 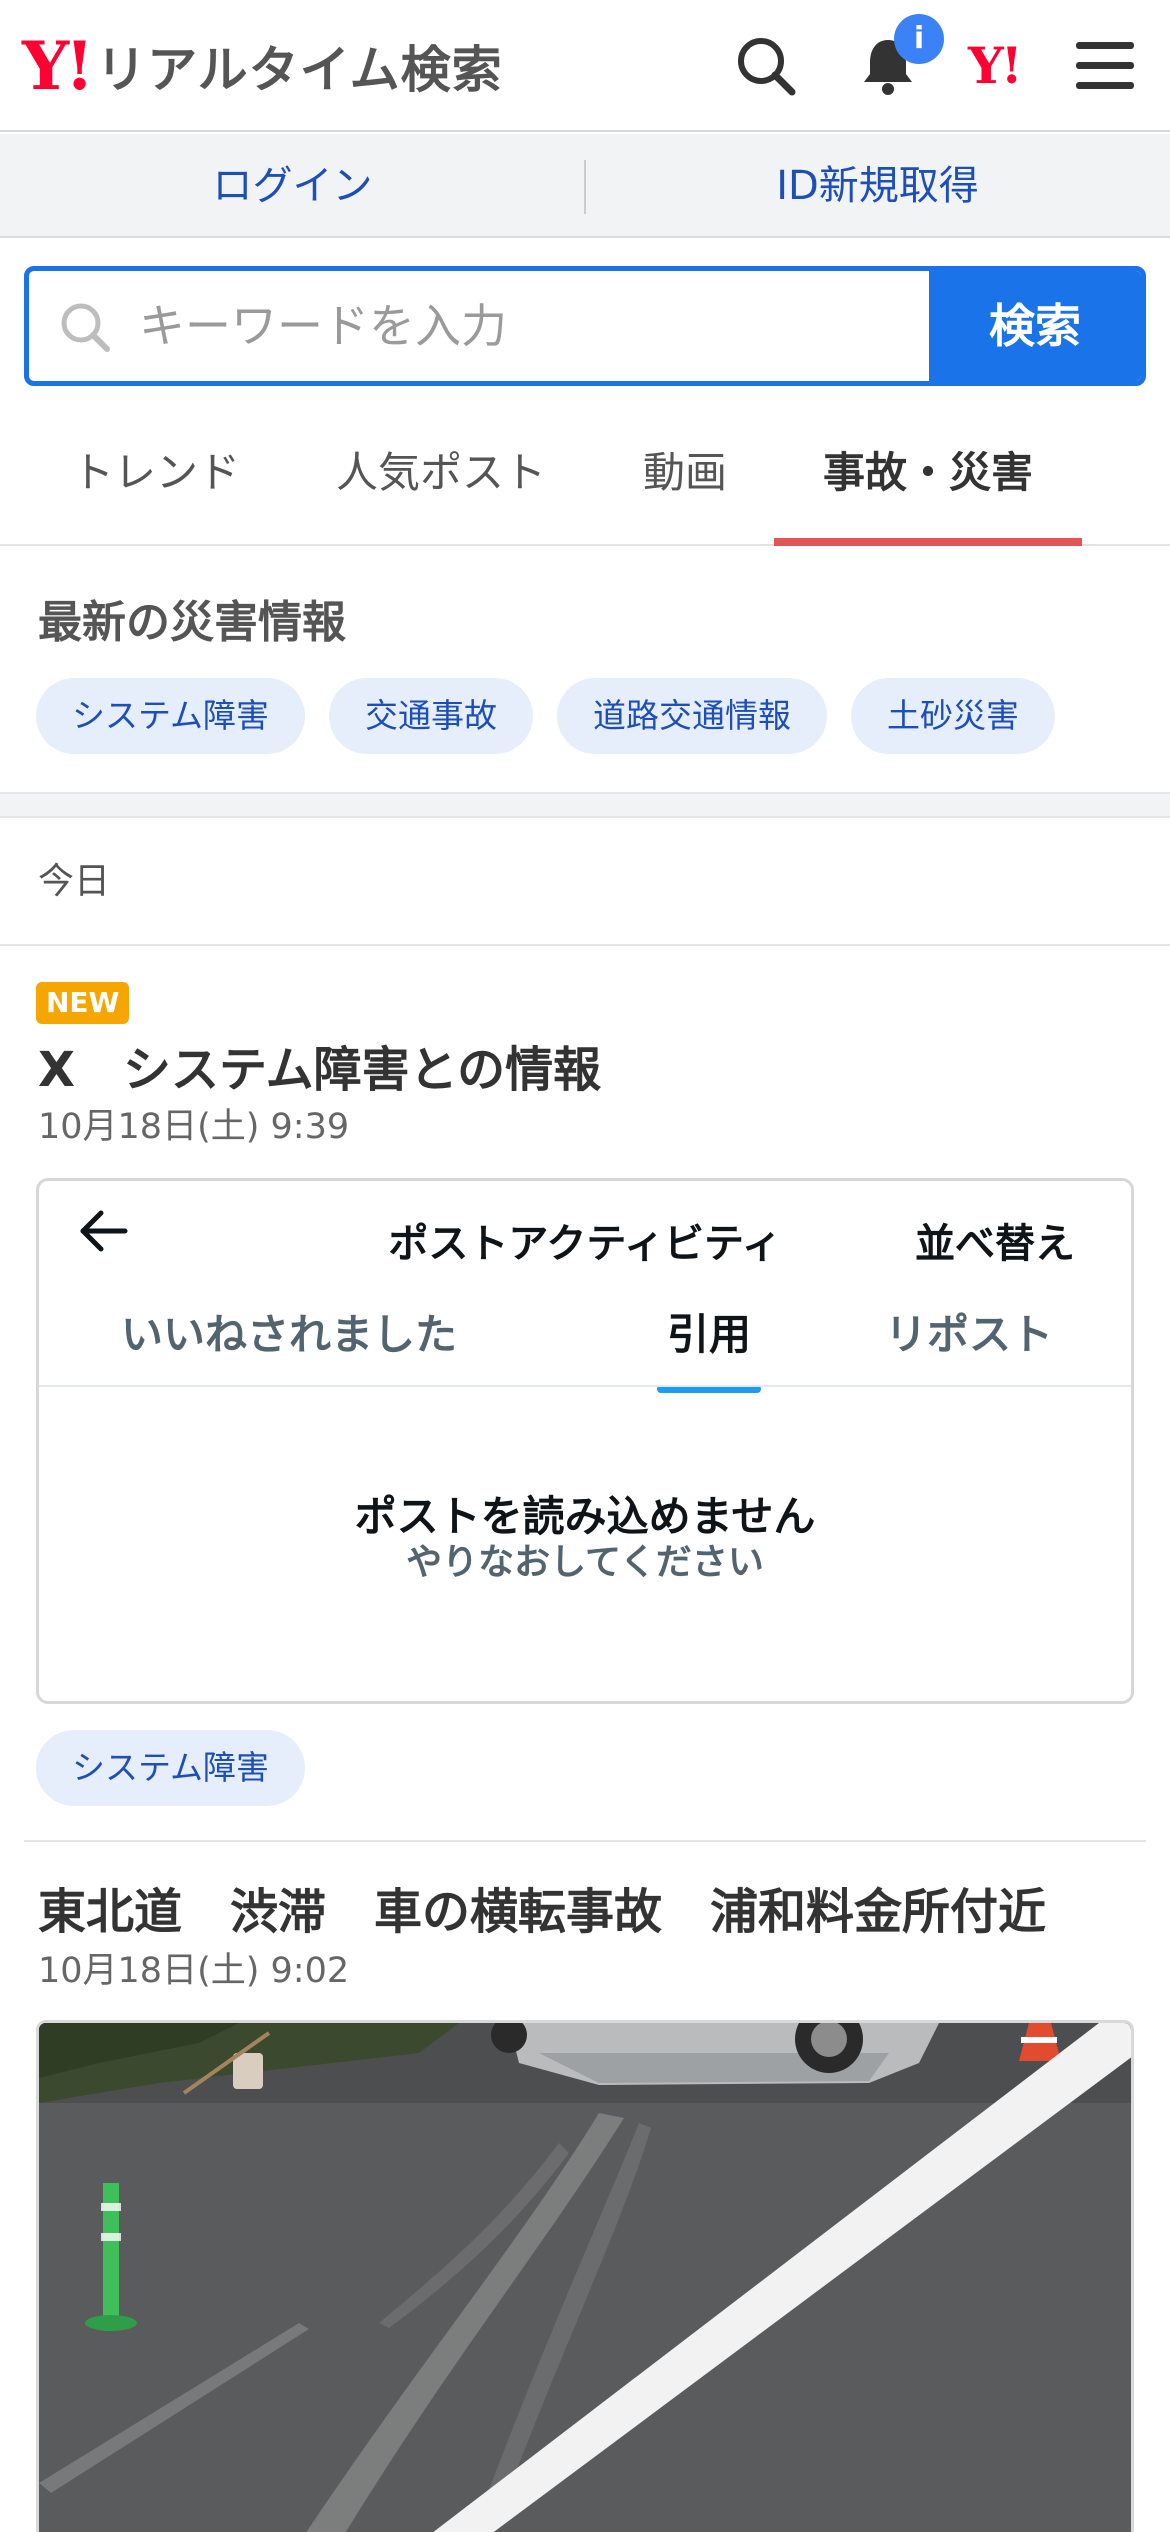 What do you see at coordinates (319, 1065) in the screenshot?
I see `article-title: X システム障害との情報` at bounding box center [319, 1065].